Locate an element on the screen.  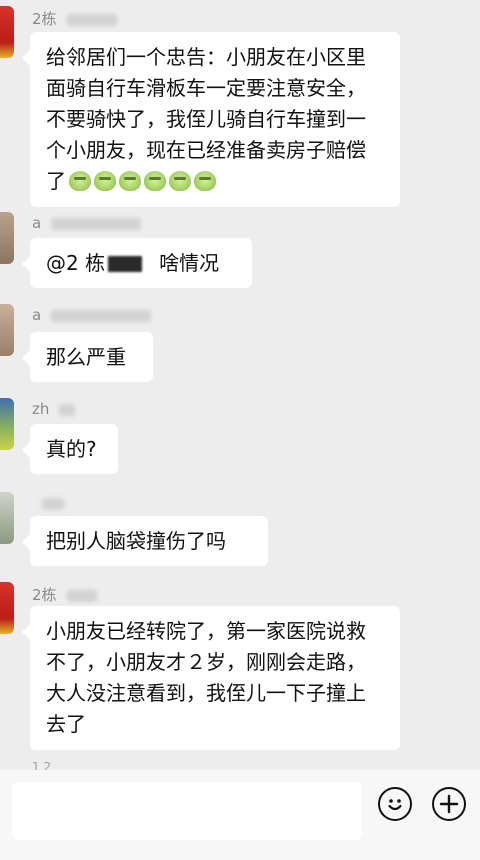
message-bubble: @2 栋 啥情况 is located at coordinates (137, 263).